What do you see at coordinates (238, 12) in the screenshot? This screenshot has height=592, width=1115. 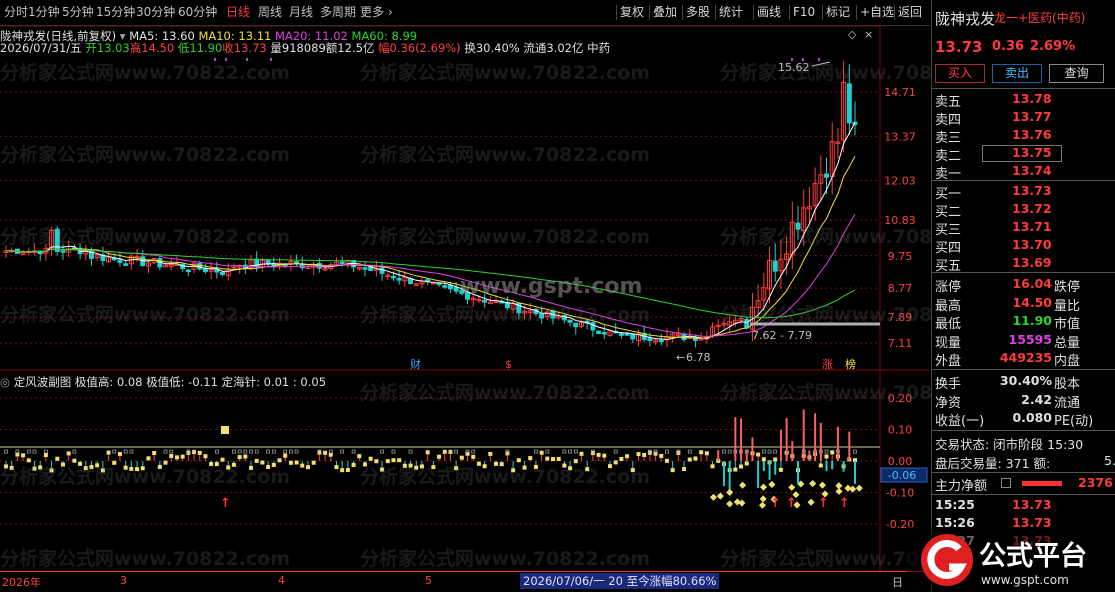 I see `period-tab: 日线` at bounding box center [238, 12].